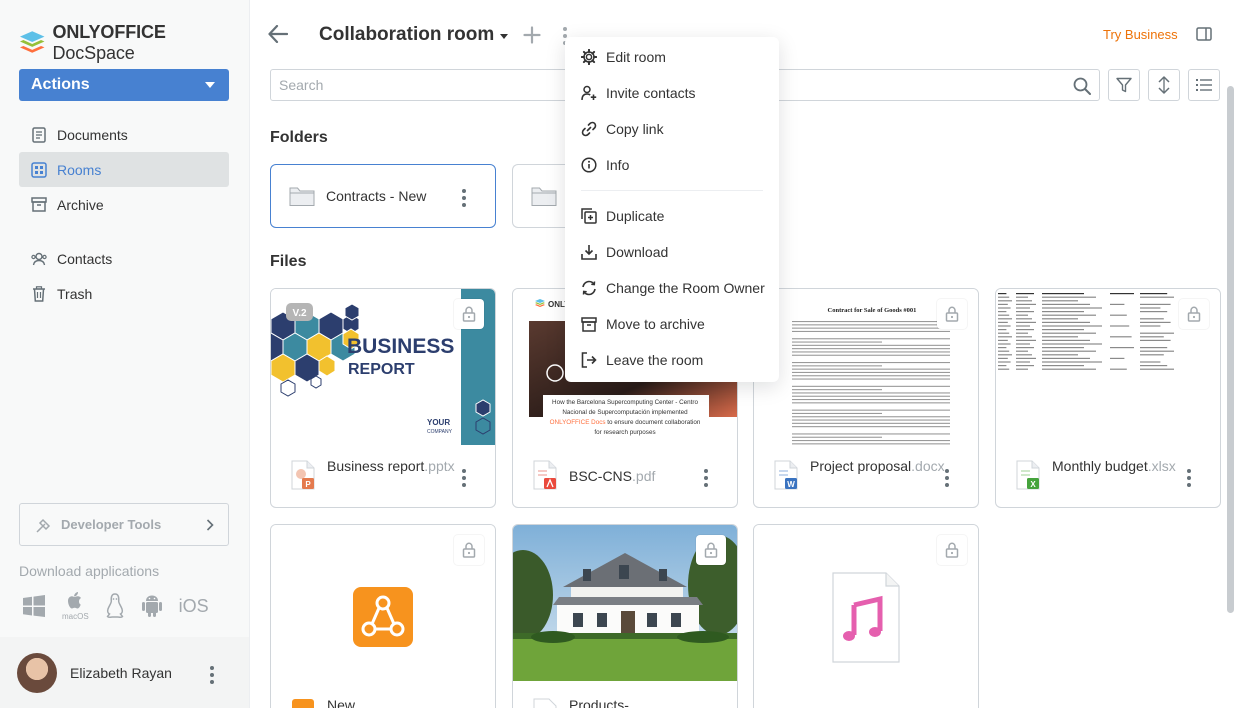 The height and width of the screenshot is (708, 1240). Describe the element at coordinates (1164, 85) in the screenshot. I see `sort-button` at that location.